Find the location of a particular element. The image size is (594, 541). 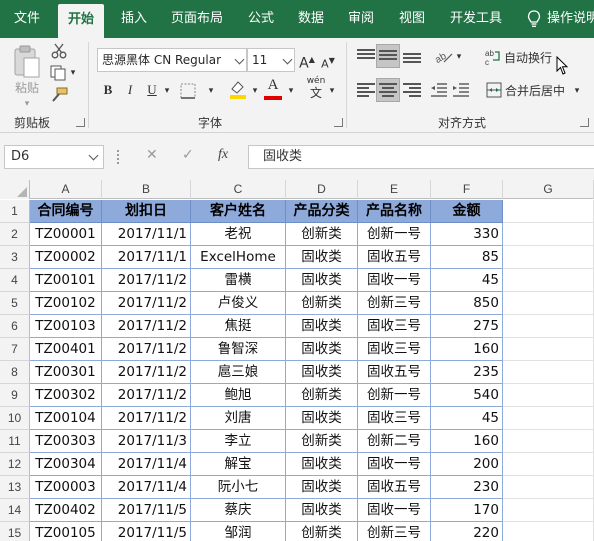

table-cell: 李立 is located at coordinates (238, 441).